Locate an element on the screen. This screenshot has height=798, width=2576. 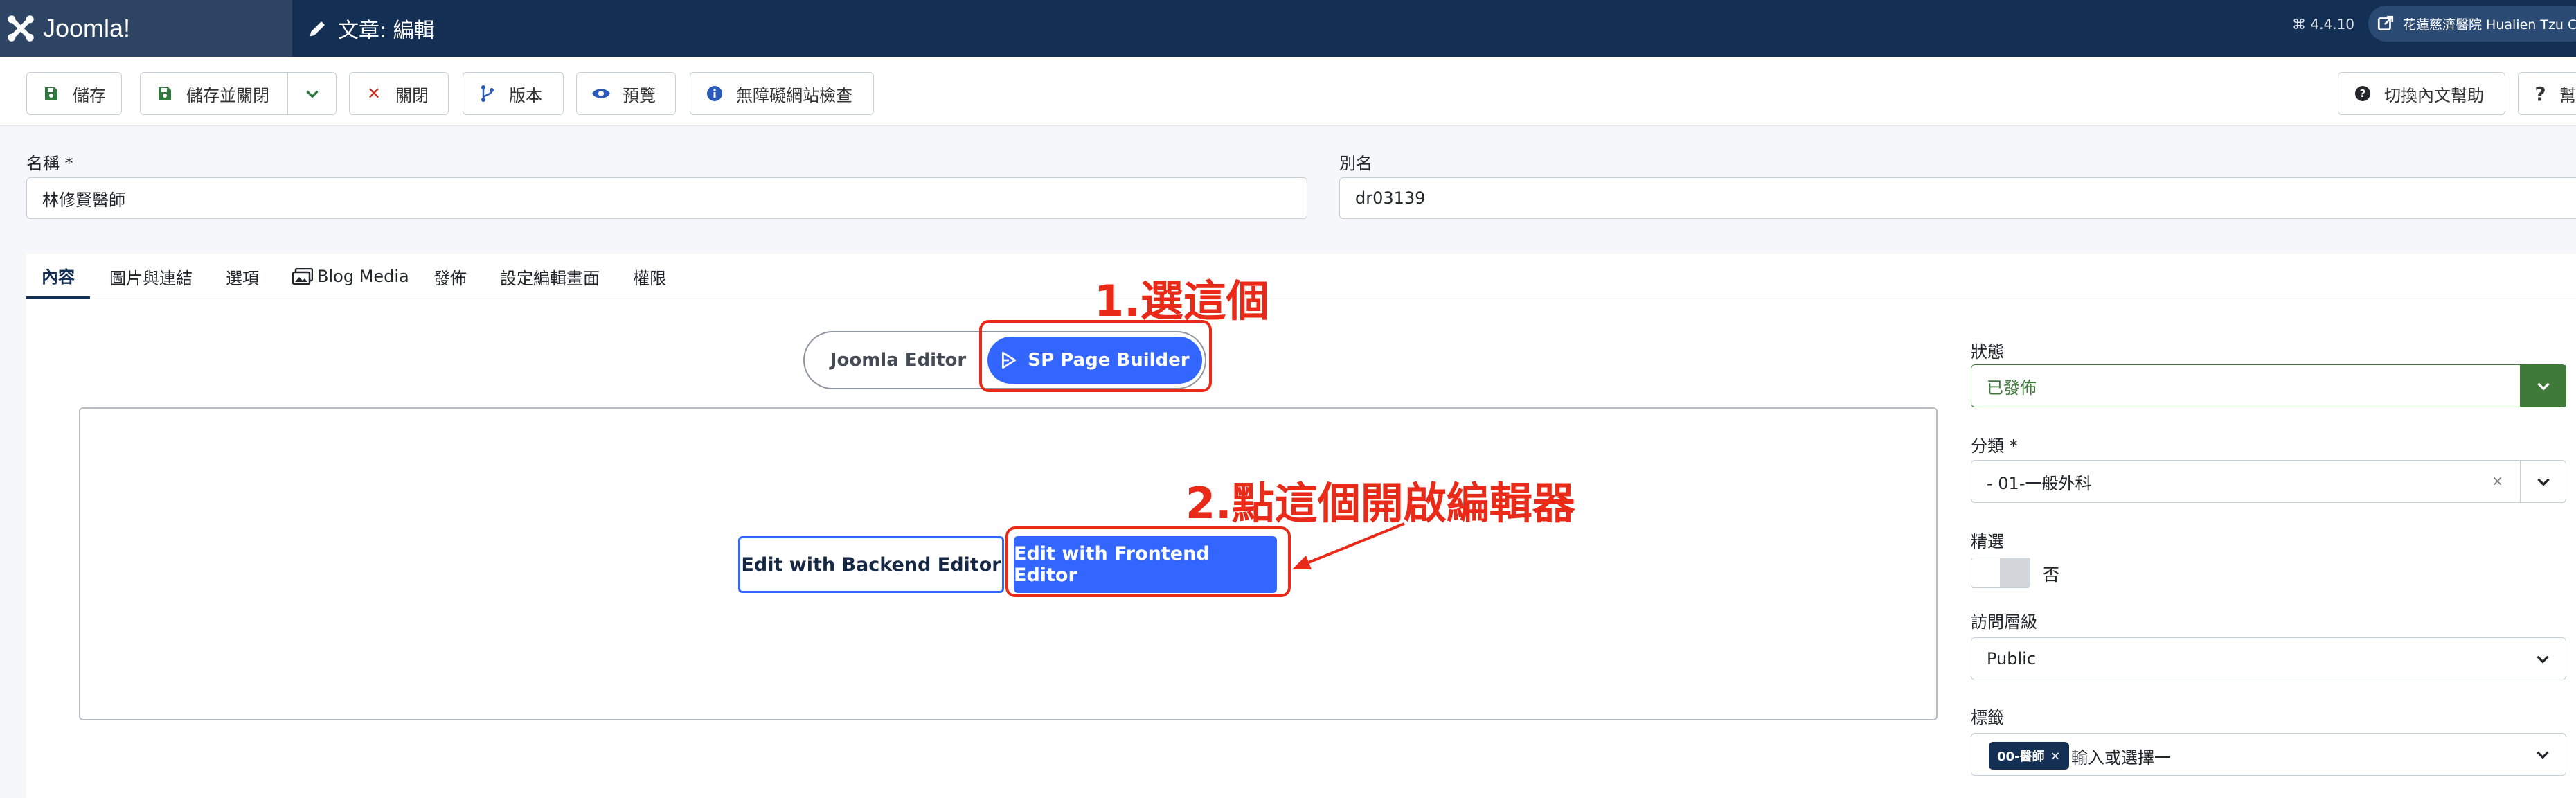
external-link-icon is located at coordinates (2385, 23).